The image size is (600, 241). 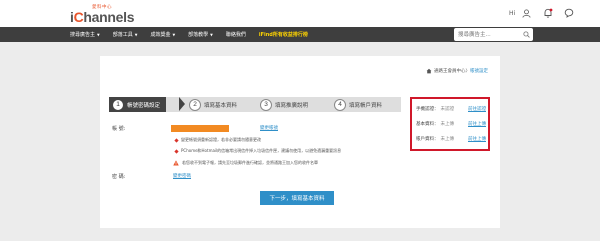 What do you see at coordinates (297, 198) in the screenshot?
I see `next-step-button: 下一步，填寫基本資料` at bounding box center [297, 198].